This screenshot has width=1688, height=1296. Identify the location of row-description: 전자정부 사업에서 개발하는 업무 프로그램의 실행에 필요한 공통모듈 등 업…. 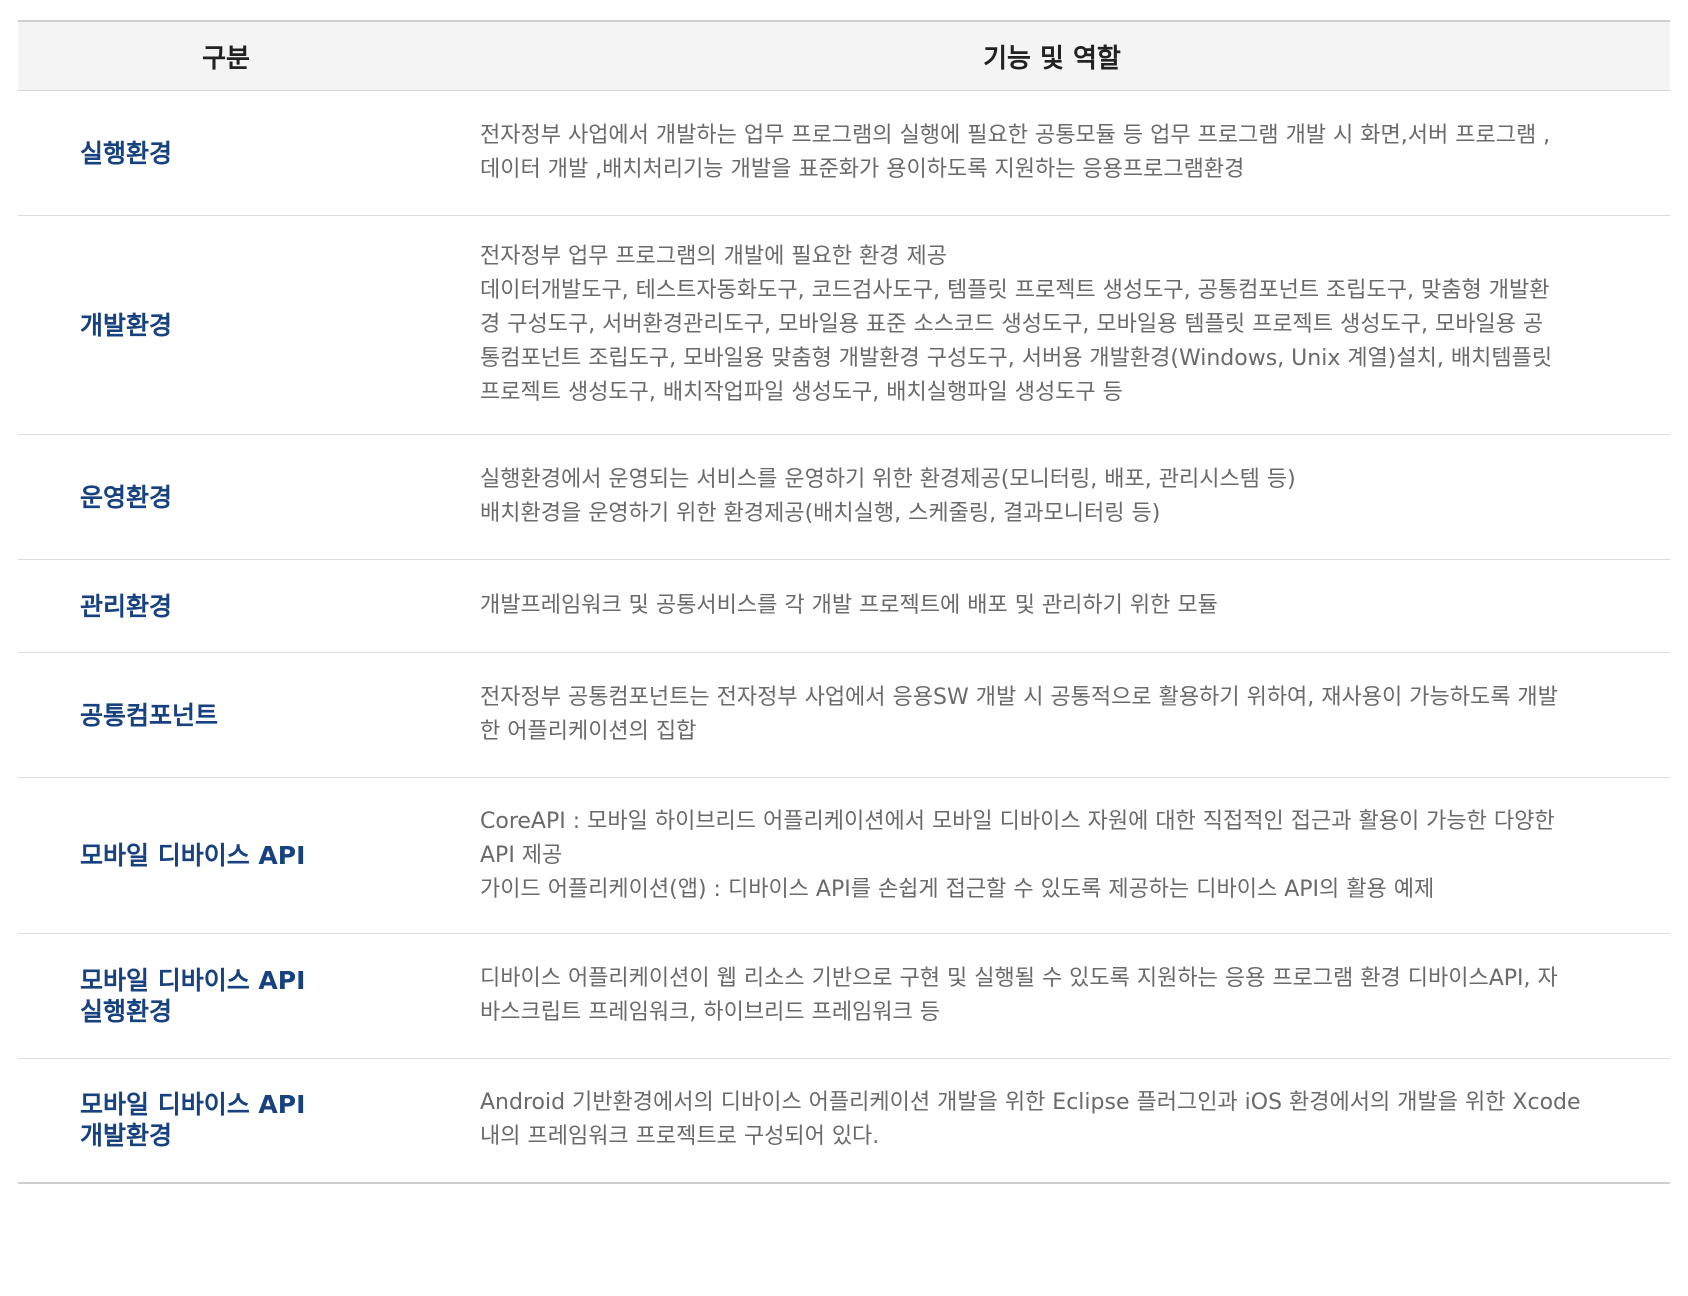
(1052, 153).